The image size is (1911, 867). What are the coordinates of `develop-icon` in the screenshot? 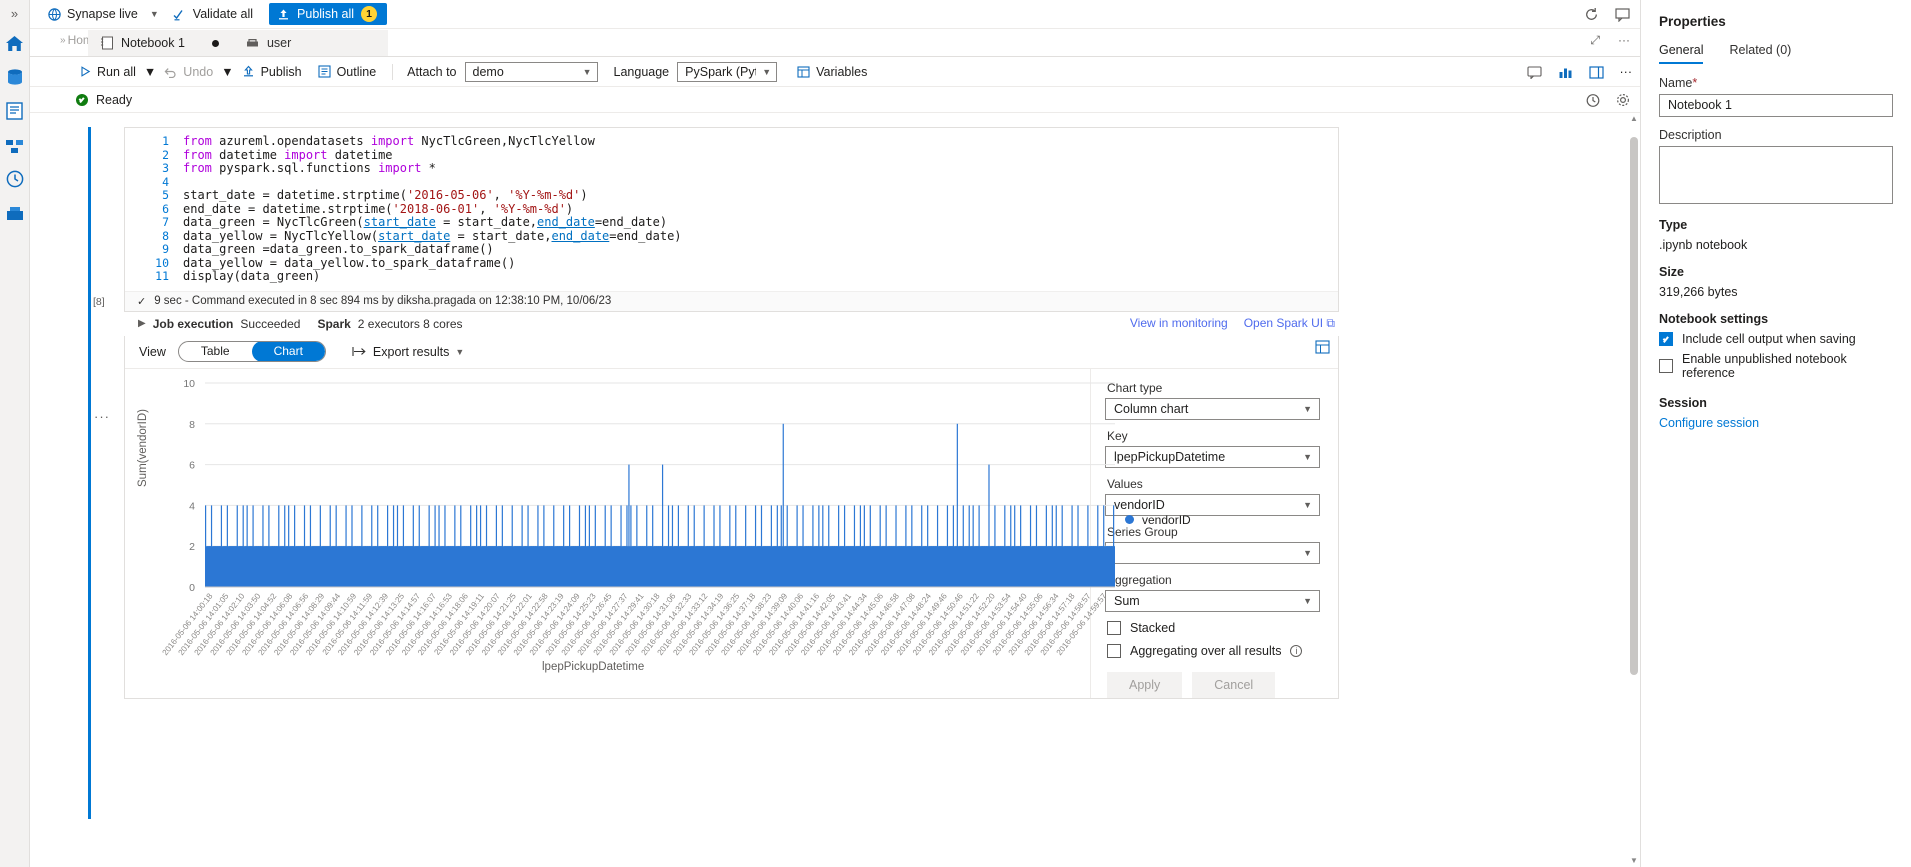 It's located at (15, 111).